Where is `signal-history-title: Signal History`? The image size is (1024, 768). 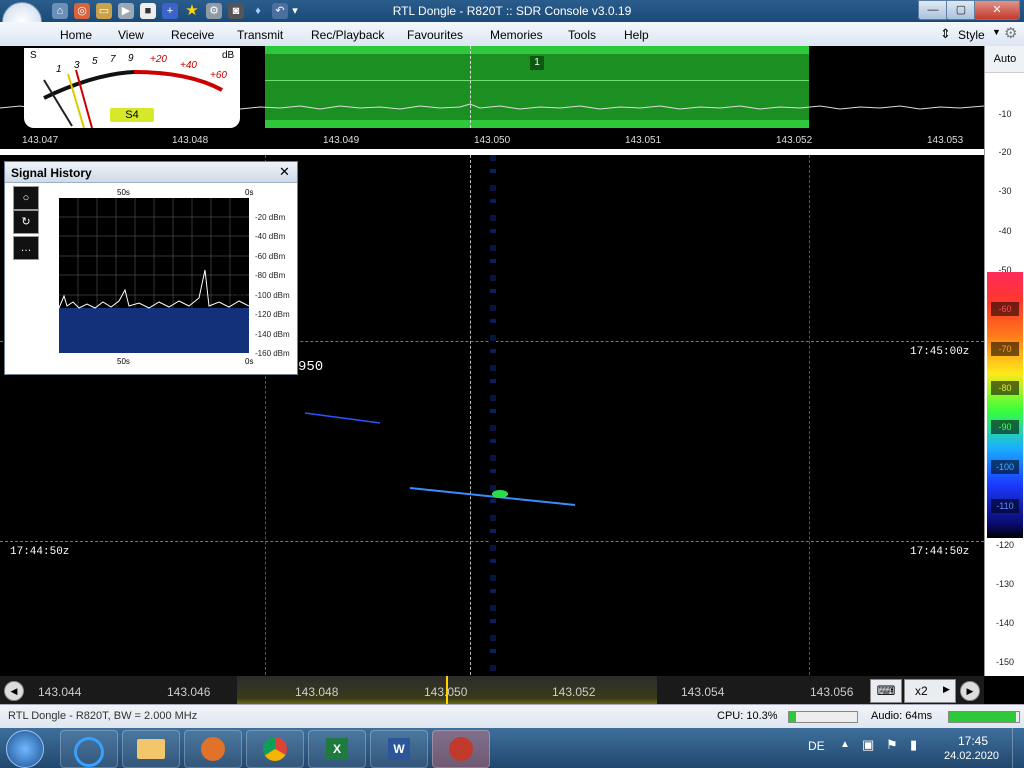 signal-history-title: Signal History is located at coordinates (51, 173).